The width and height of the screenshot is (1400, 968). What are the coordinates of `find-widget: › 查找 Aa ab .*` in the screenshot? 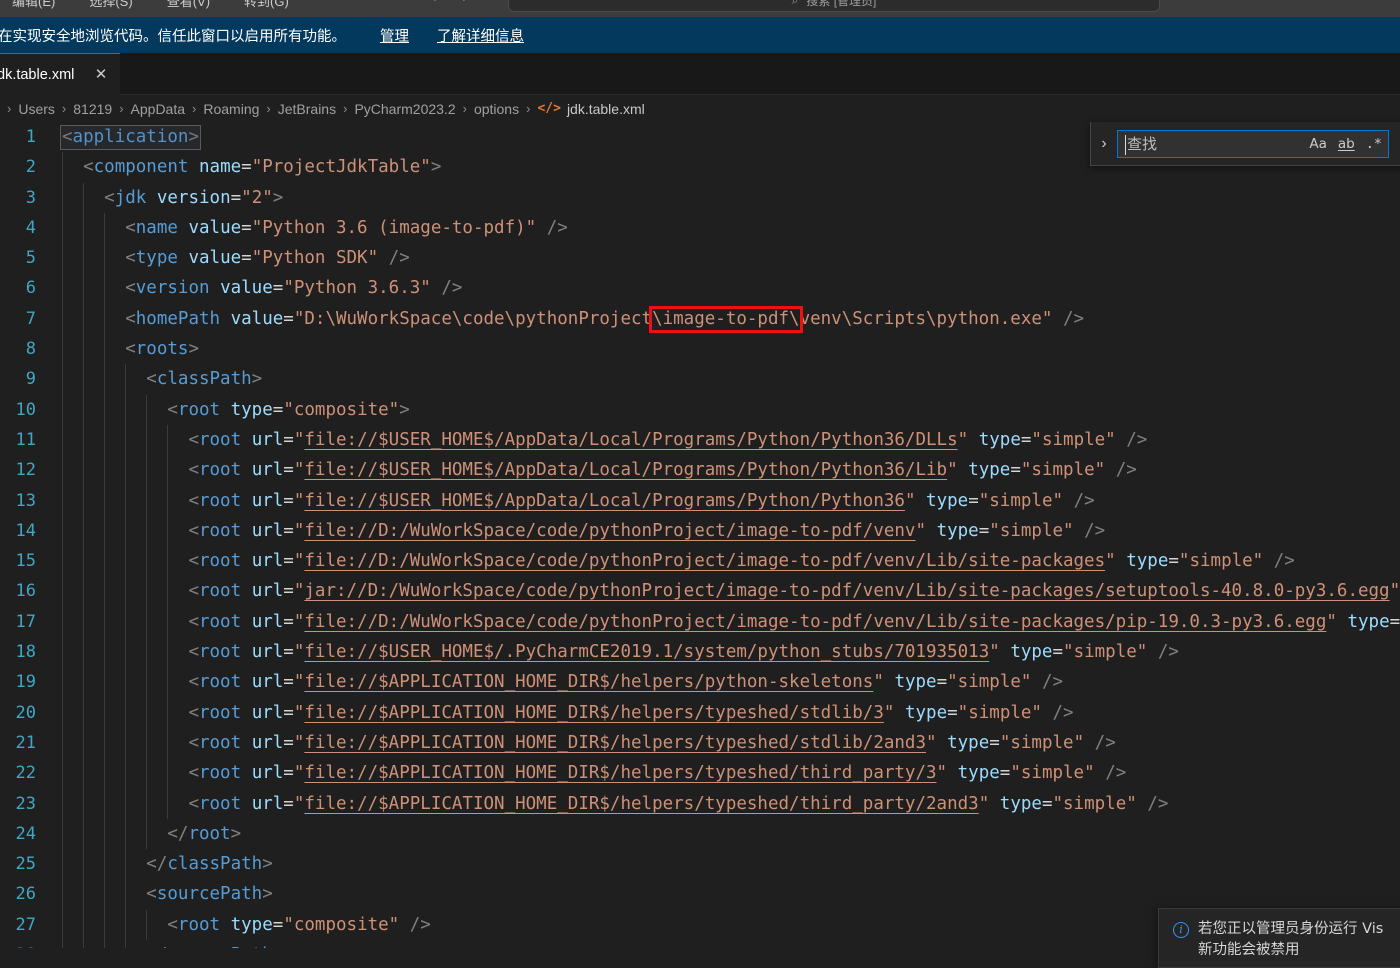 It's located at (1245, 144).